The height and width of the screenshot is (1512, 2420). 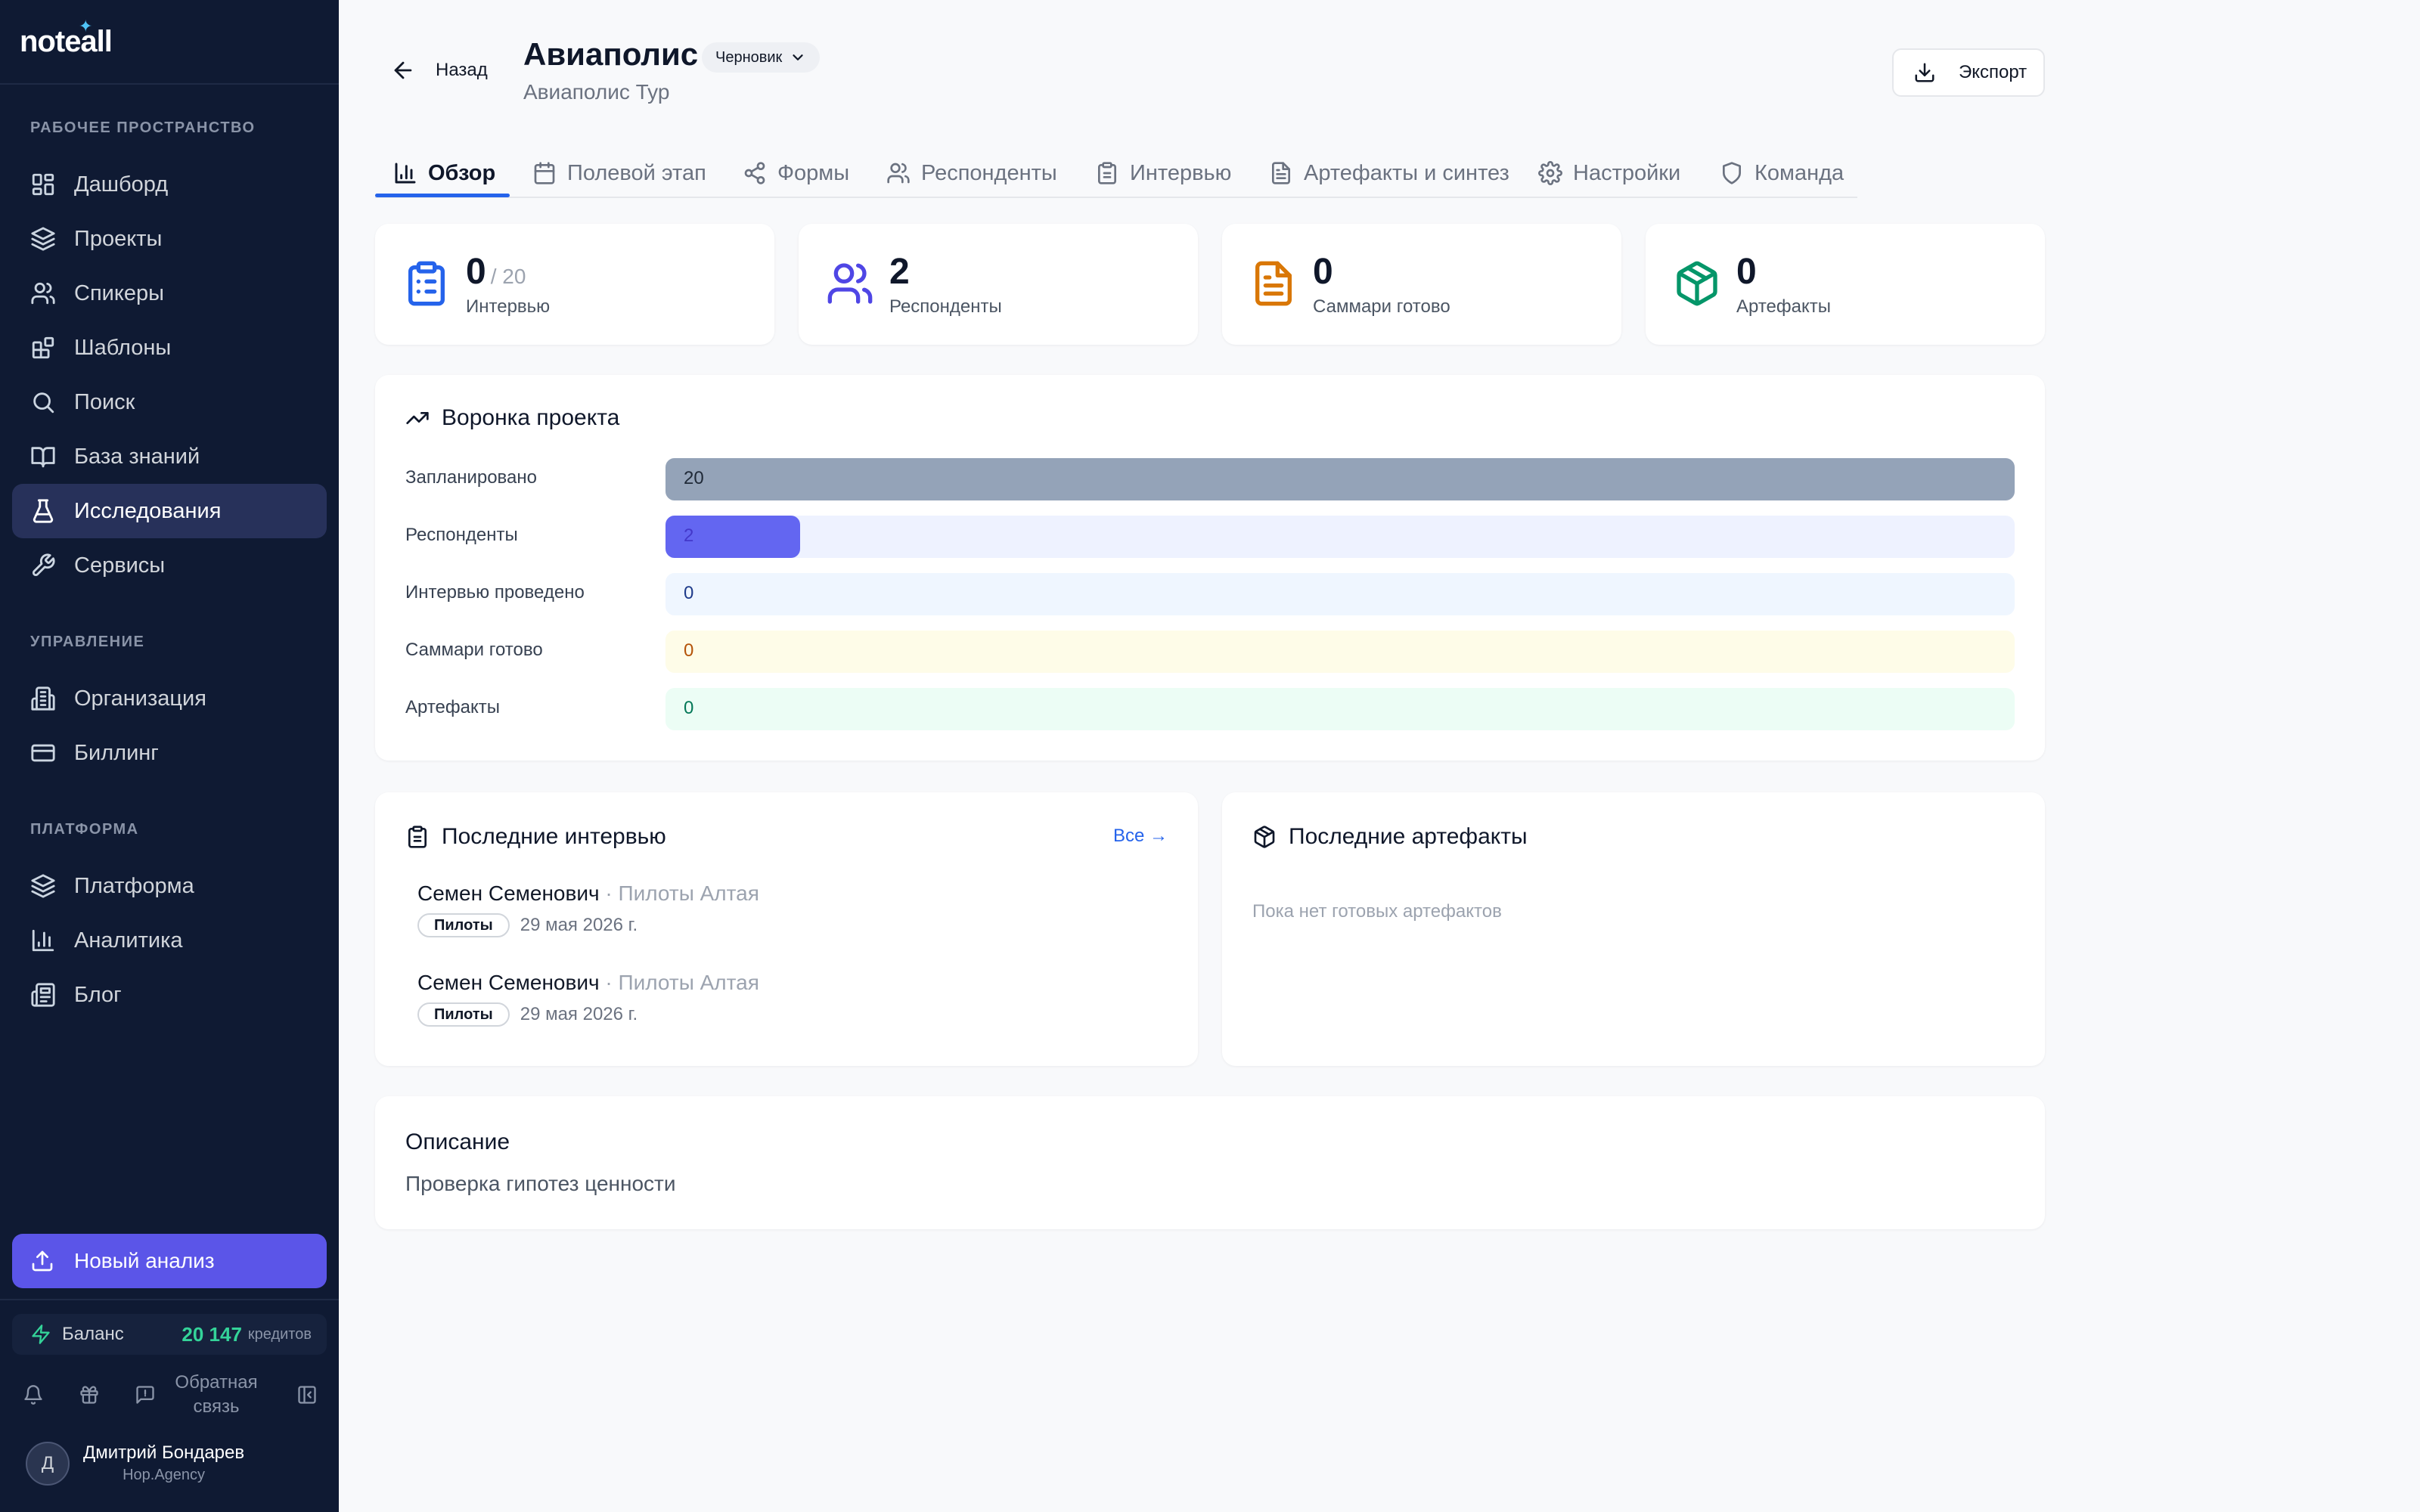 I want to click on sidebar-item-label: Аналитика, so click(x=128, y=940).